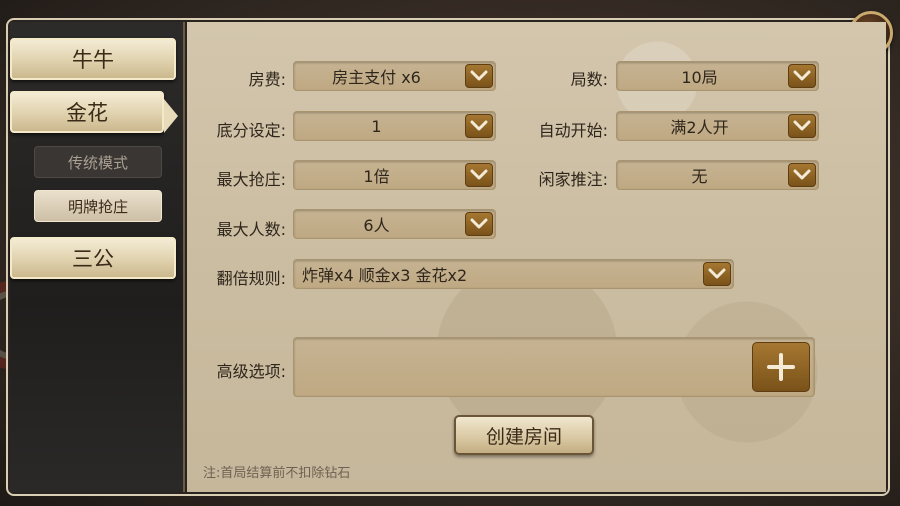 This screenshot has width=900, height=506. I want to click on max-grab-value: 1倍, so click(376, 176).